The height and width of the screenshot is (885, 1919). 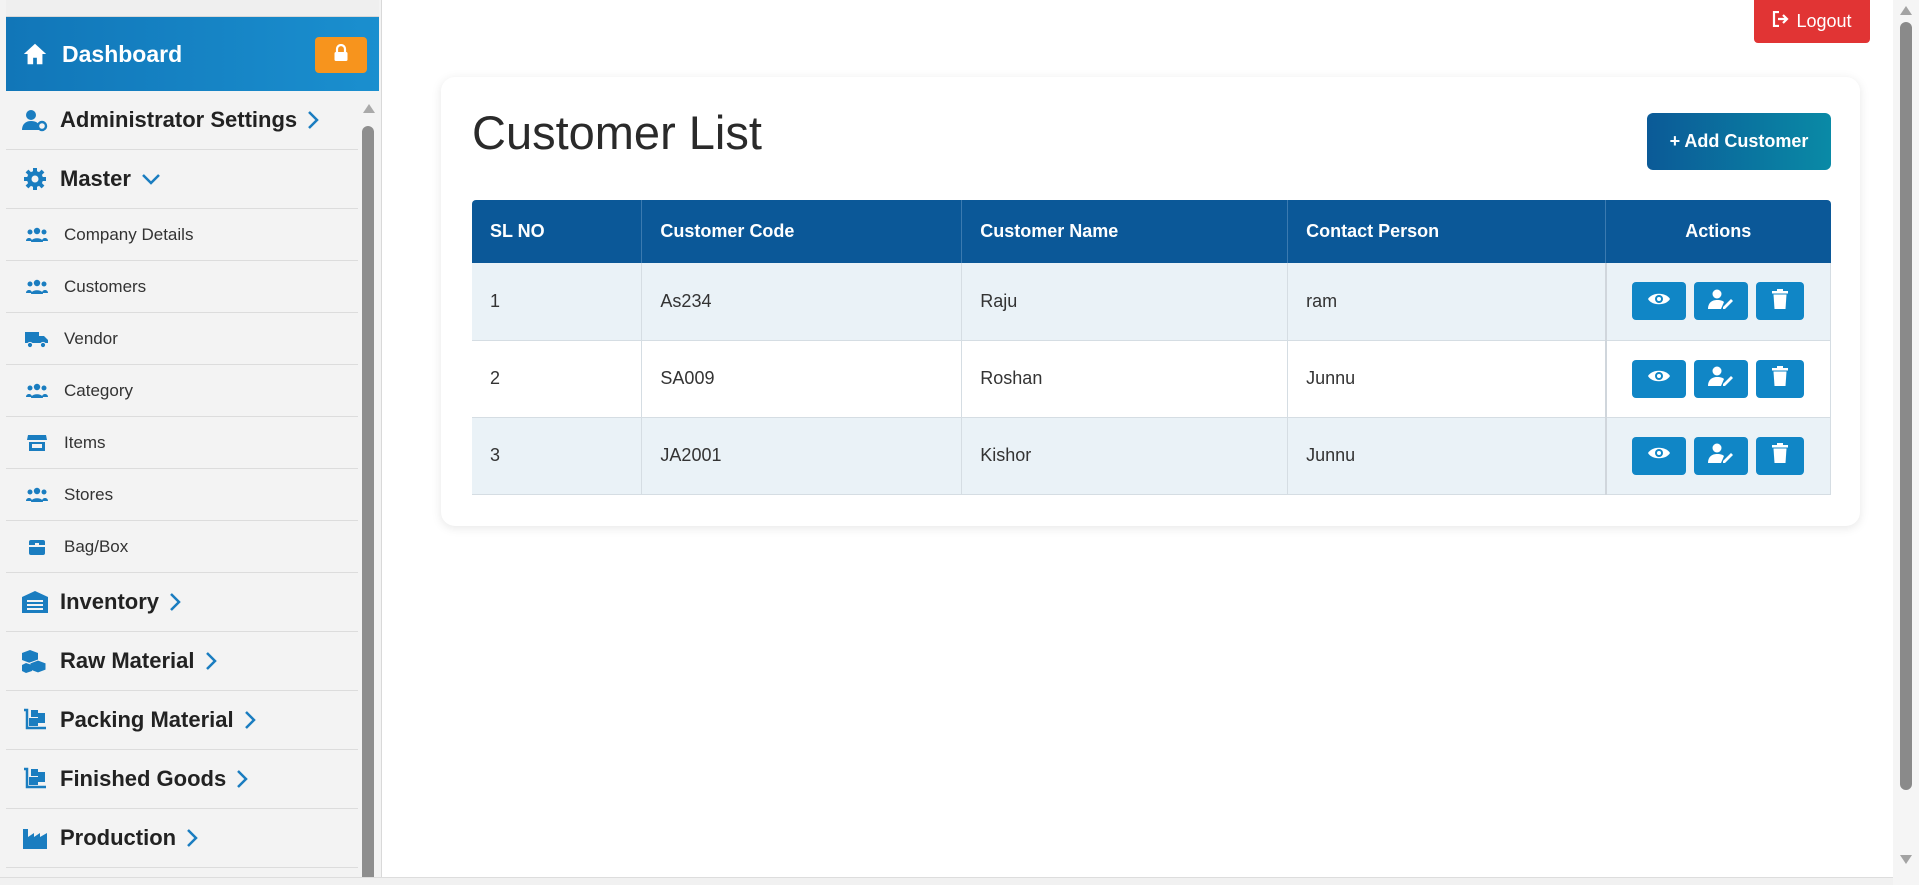 I want to click on lock-button, so click(x=341, y=55).